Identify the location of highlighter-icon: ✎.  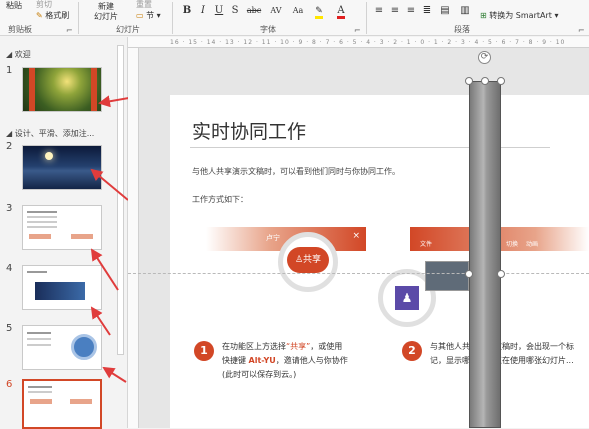
(319, 12).